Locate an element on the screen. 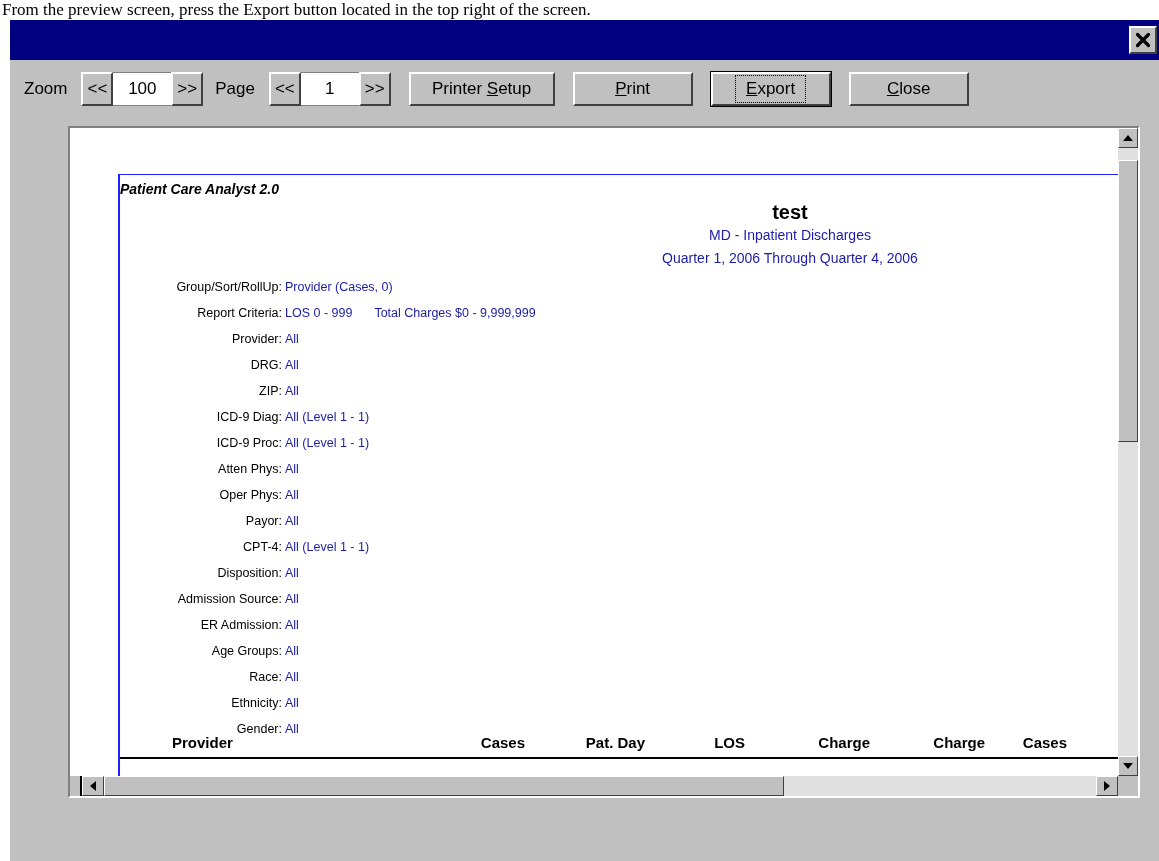 Image resolution: width=1159 pixels, height=861 pixels. criteria-label: Report Criteria: is located at coordinates (239, 313).